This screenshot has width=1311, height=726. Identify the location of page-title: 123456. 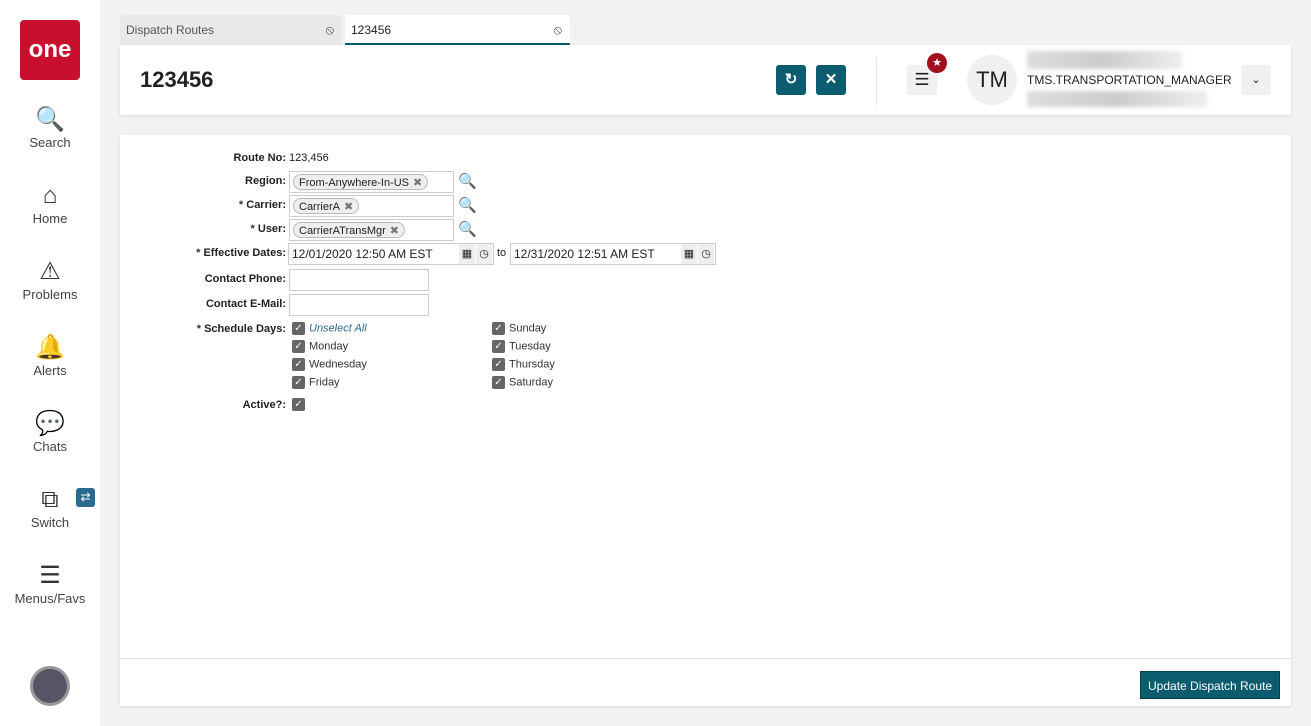
(177, 79).